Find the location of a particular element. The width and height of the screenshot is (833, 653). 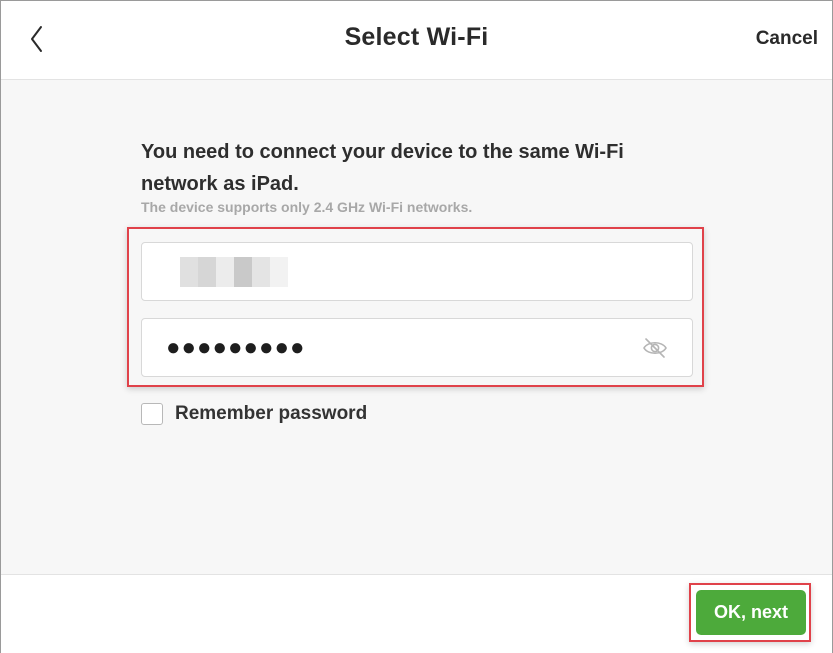

header-bar: Select Wi-Fi Cancel is located at coordinates (416, 40).